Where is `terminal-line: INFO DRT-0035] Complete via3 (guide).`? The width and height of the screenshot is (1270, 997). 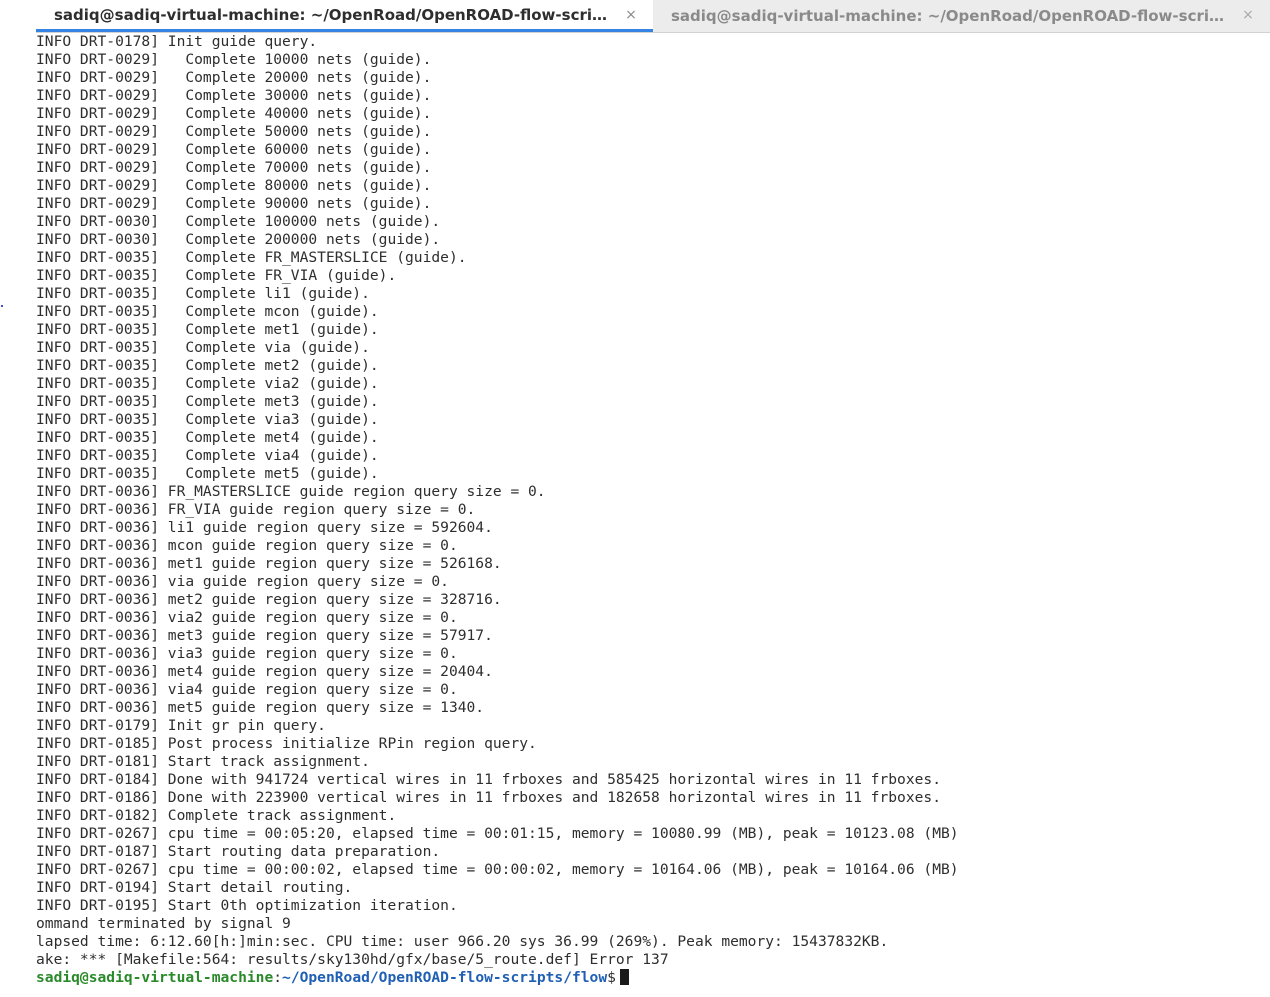
terminal-line: INFO DRT-0035] Complete via3 (guide). is located at coordinates (207, 419).